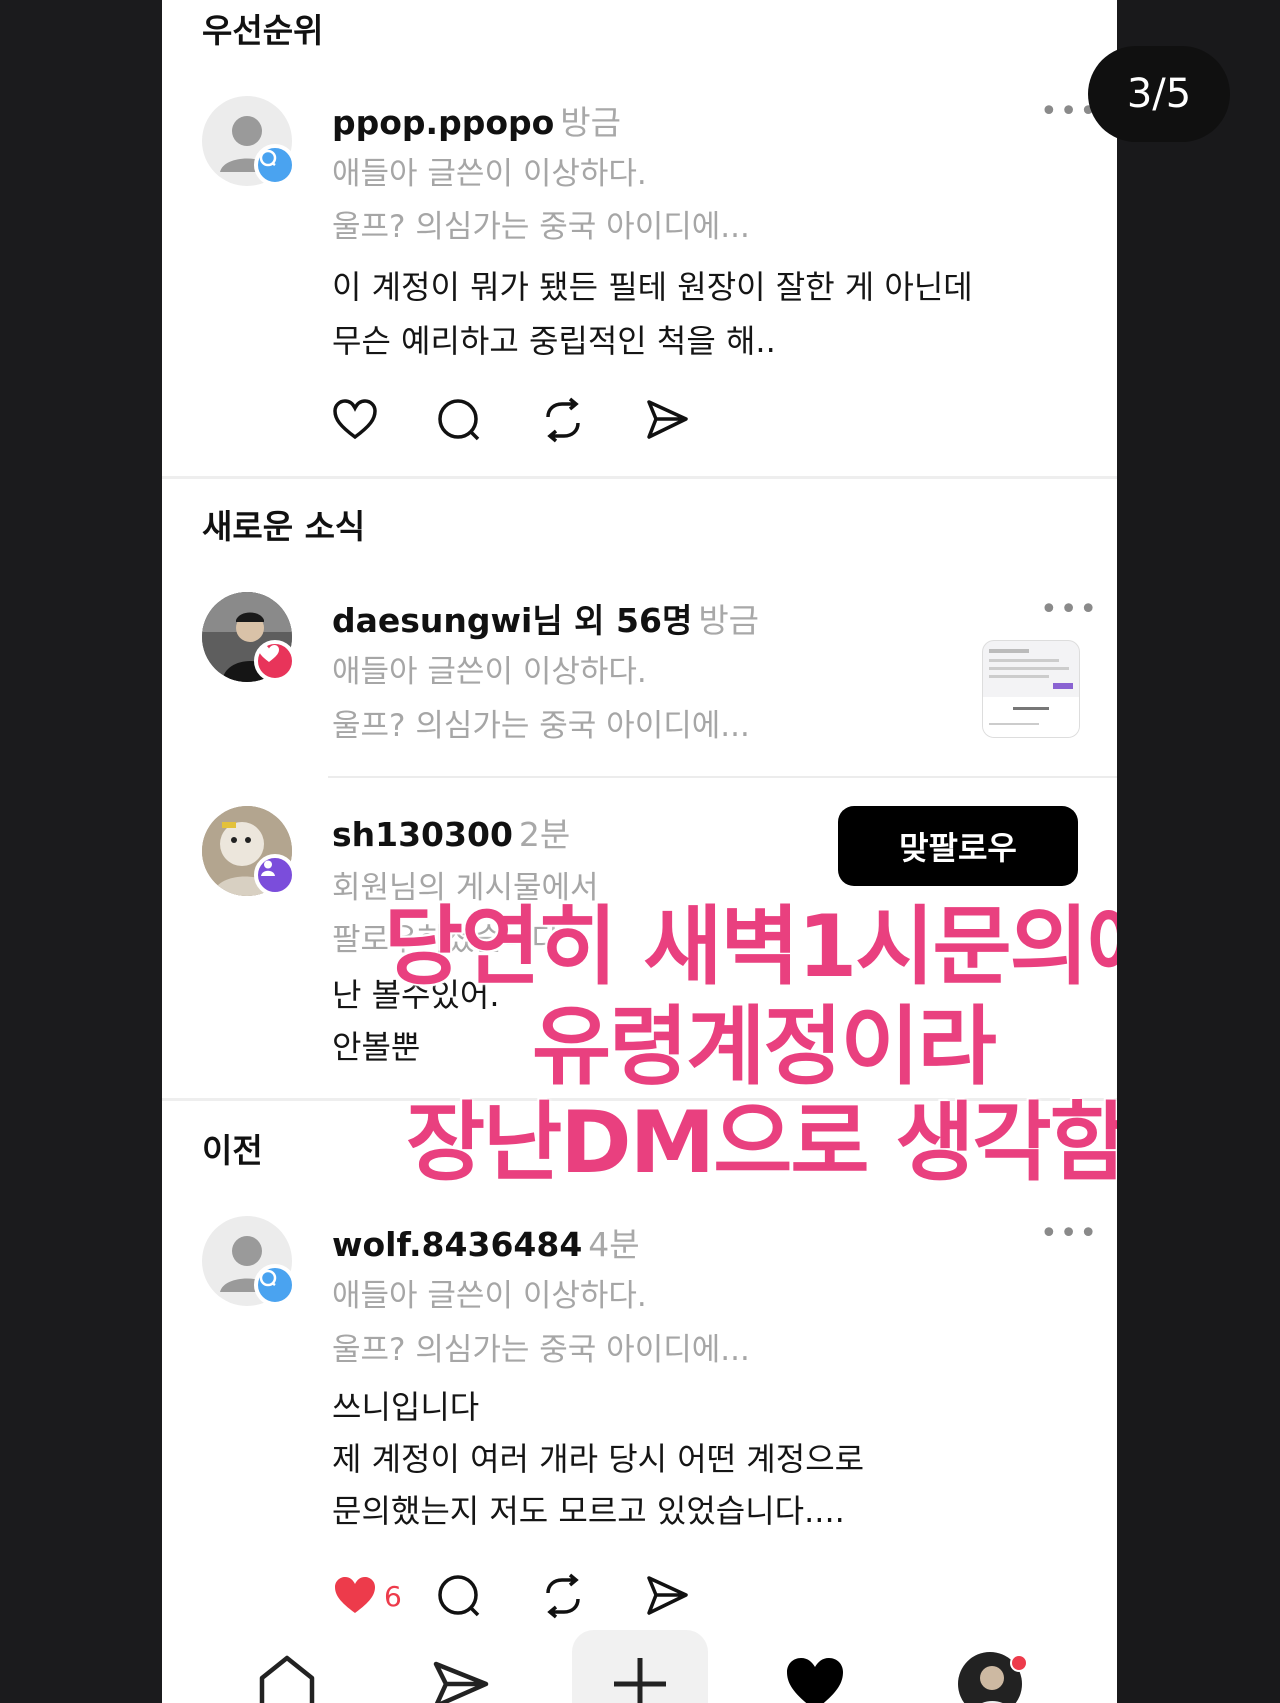 Image resolution: width=1280 pixels, height=1703 pixels. Describe the element at coordinates (81, 851) in the screenshot. I see `left-backdrop` at that location.